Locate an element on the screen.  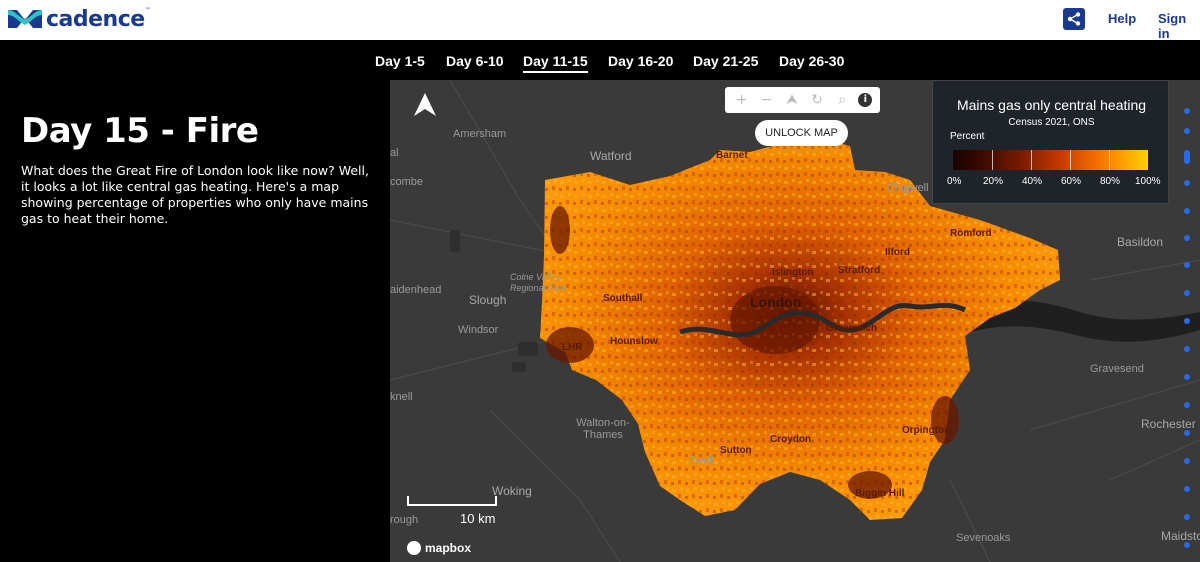
share-icon is located at coordinates (1074, 19).